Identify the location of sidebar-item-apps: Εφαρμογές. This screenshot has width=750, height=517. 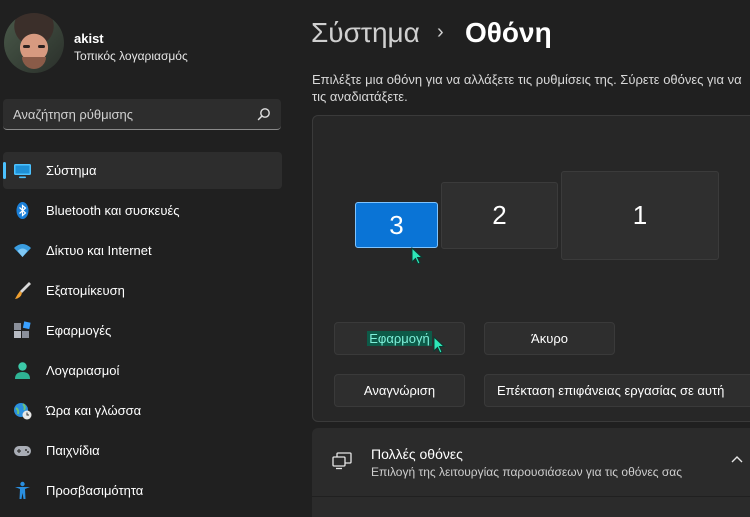
(142, 330).